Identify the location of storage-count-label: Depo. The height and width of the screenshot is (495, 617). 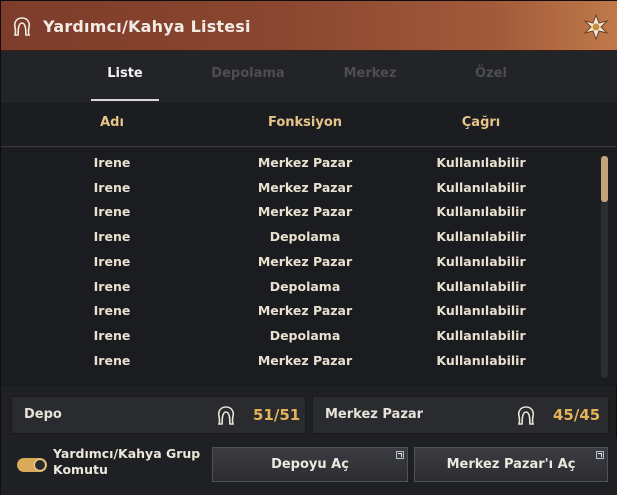
(43, 414).